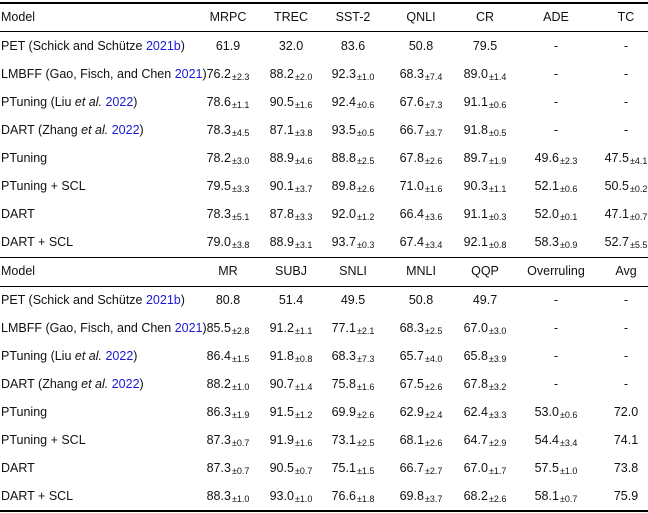 The height and width of the screenshot is (513, 648). What do you see at coordinates (546, 214) in the screenshot?
I see `score-value: 52.0` at bounding box center [546, 214].